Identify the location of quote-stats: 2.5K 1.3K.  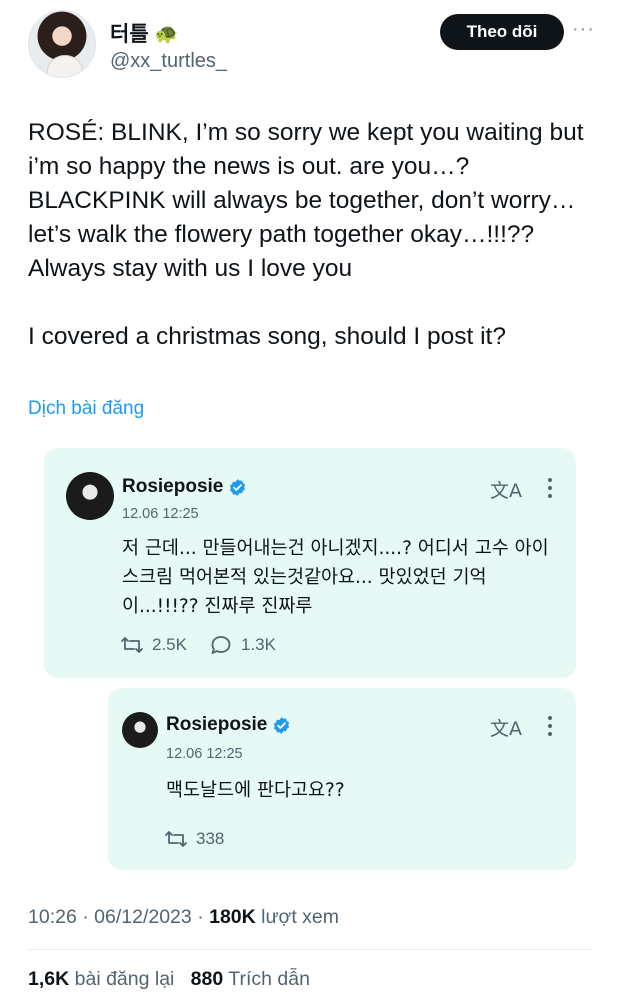
(198, 645).